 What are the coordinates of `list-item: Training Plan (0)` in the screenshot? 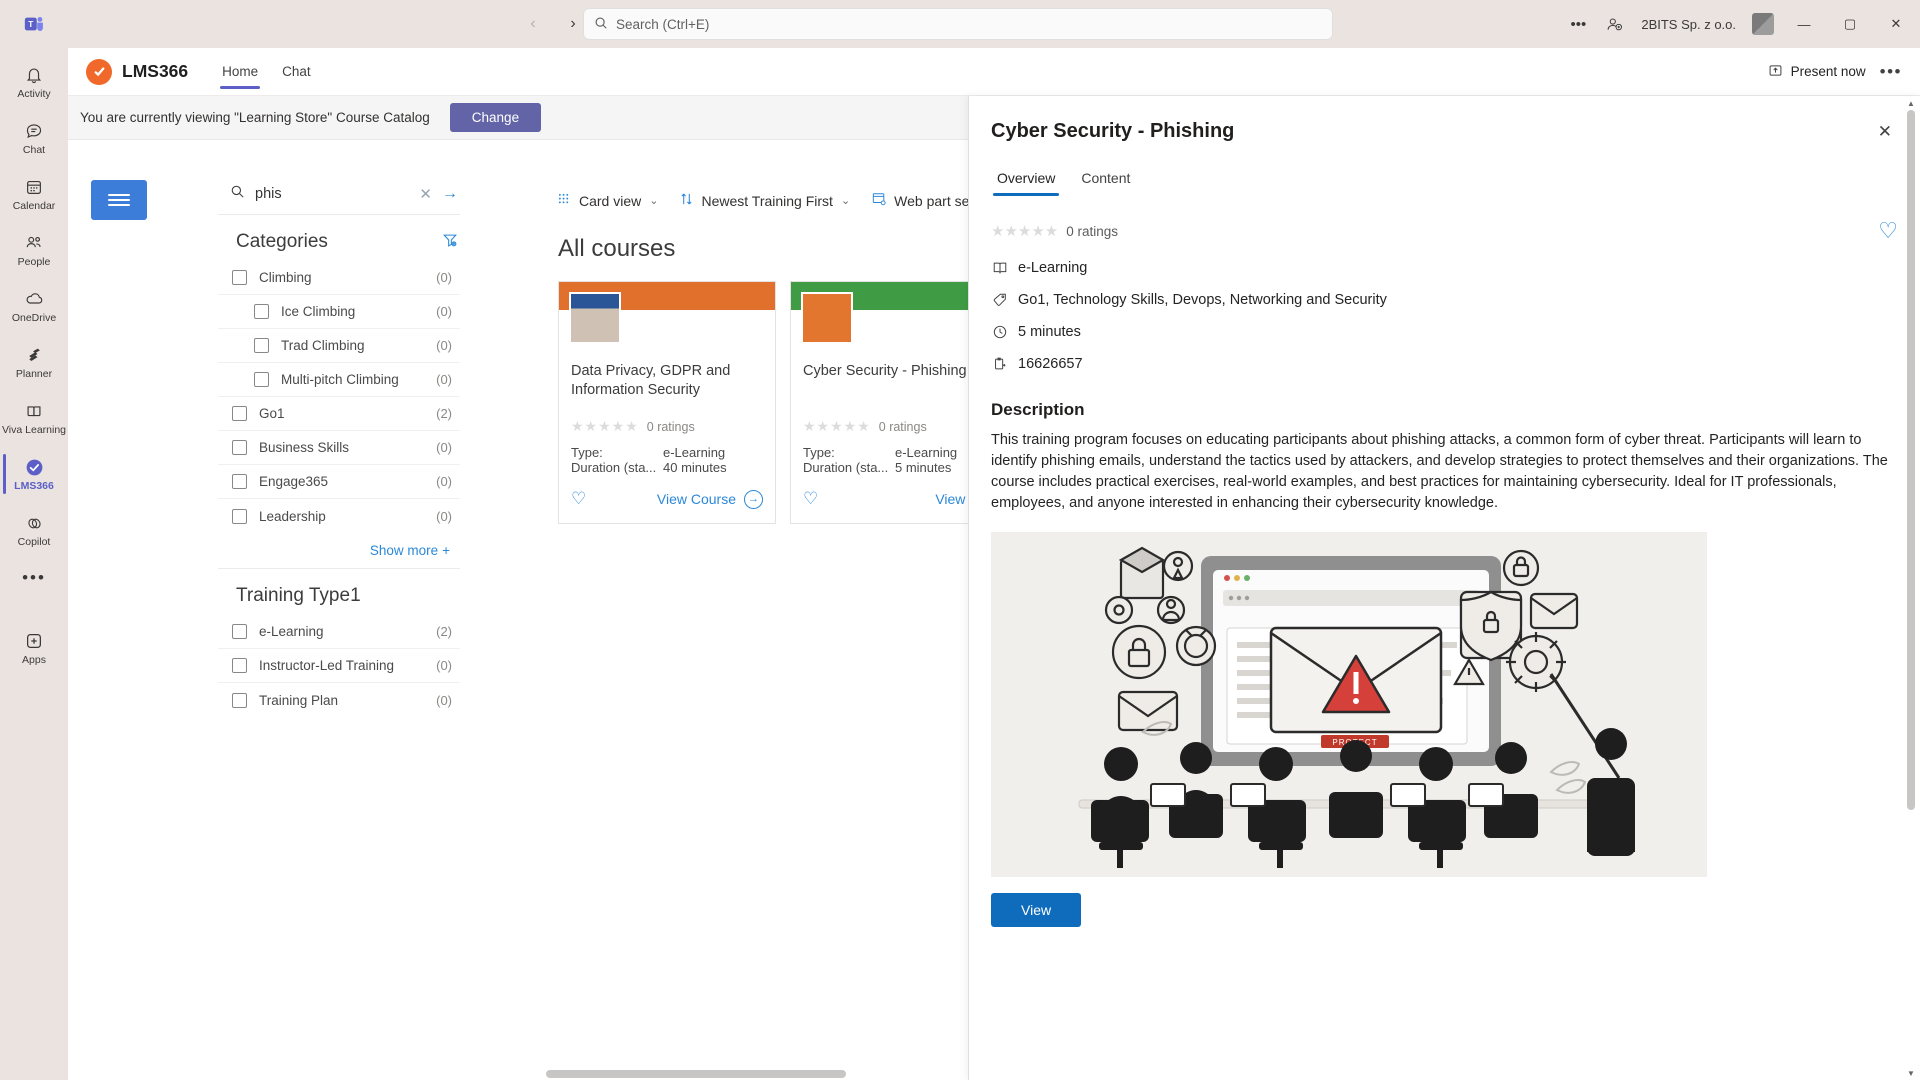 It's located at (339, 700).